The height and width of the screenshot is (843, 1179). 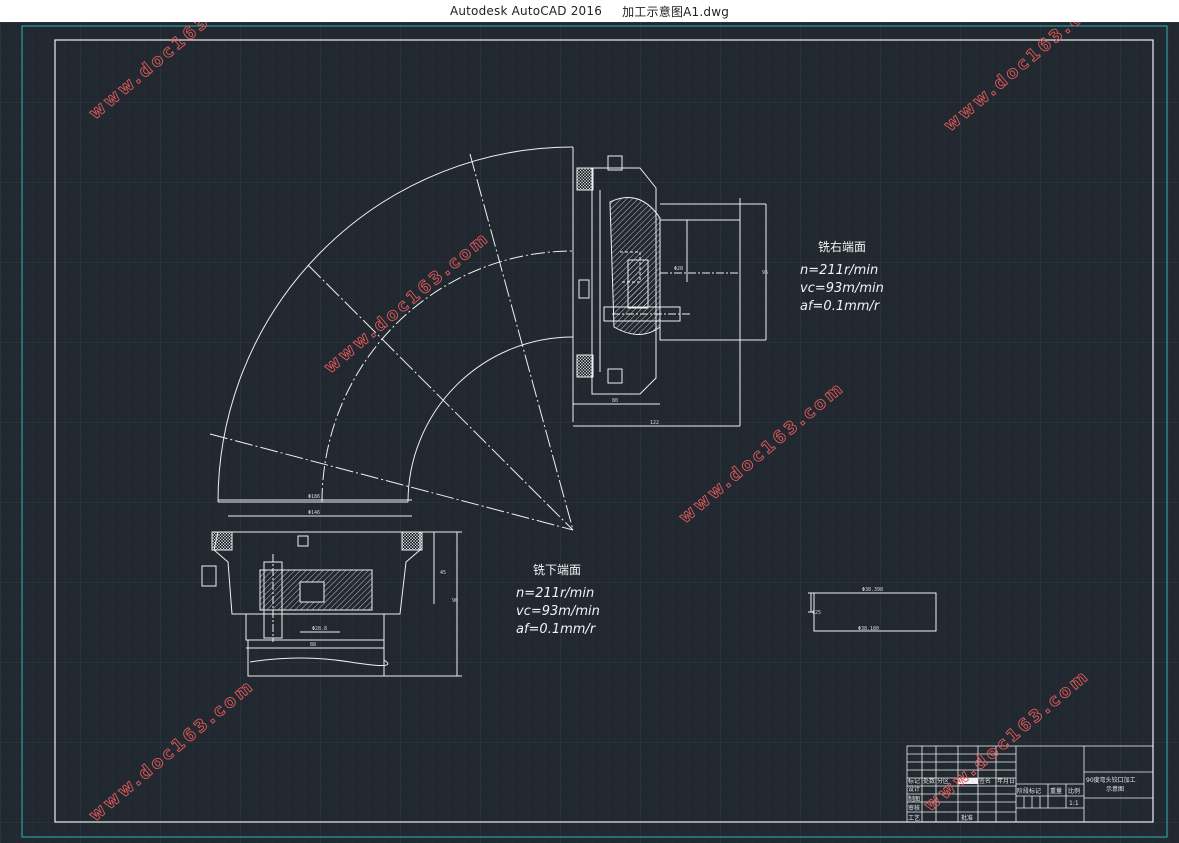 What do you see at coordinates (967, 818) in the screenshot?
I see `tb-approve: 批准` at bounding box center [967, 818].